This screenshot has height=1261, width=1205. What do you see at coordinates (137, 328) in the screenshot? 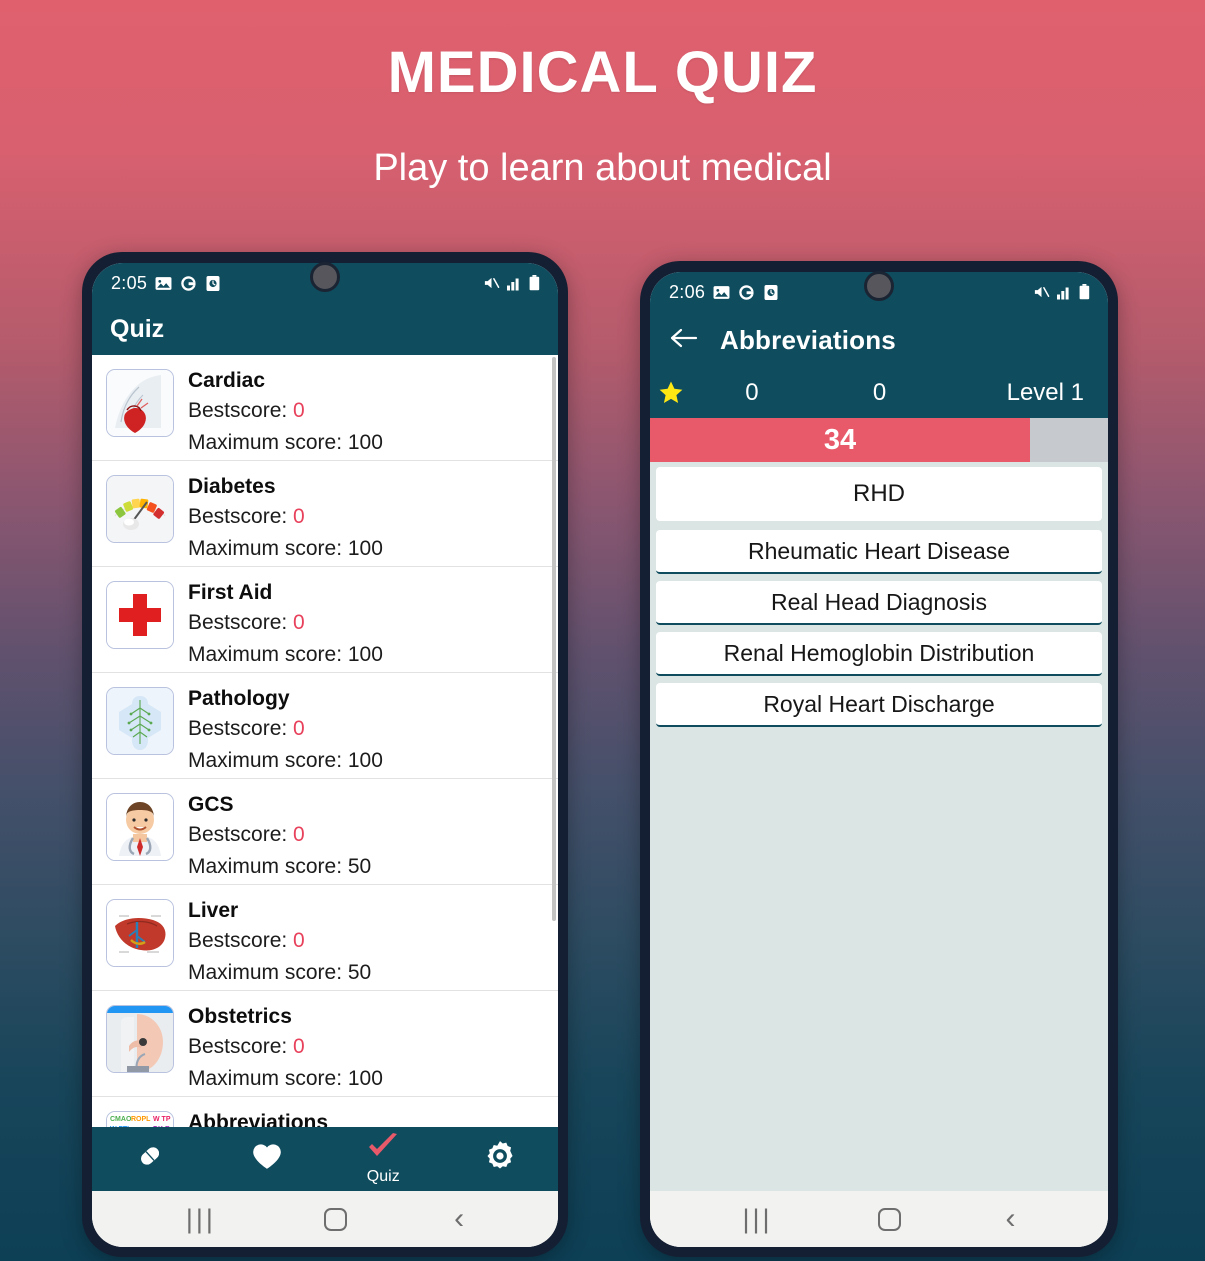
I see `app-bar-title: Quiz` at bounding box center [137, 328].